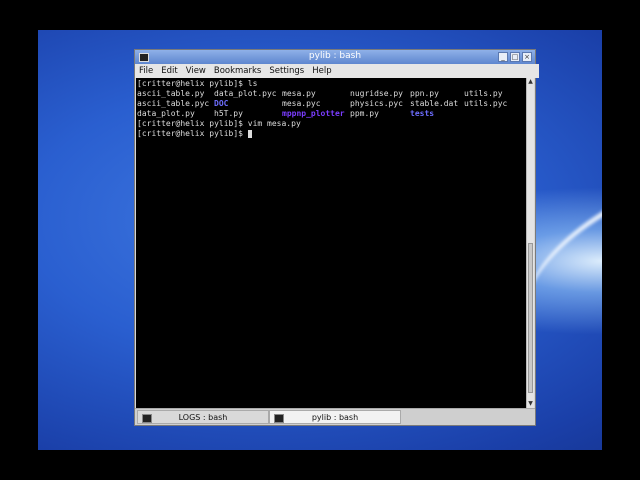  What do you see at coordinates (434, 103) in the screenshot?
I see `ls-entry: stable.dat` at bounding box center [434, 103].